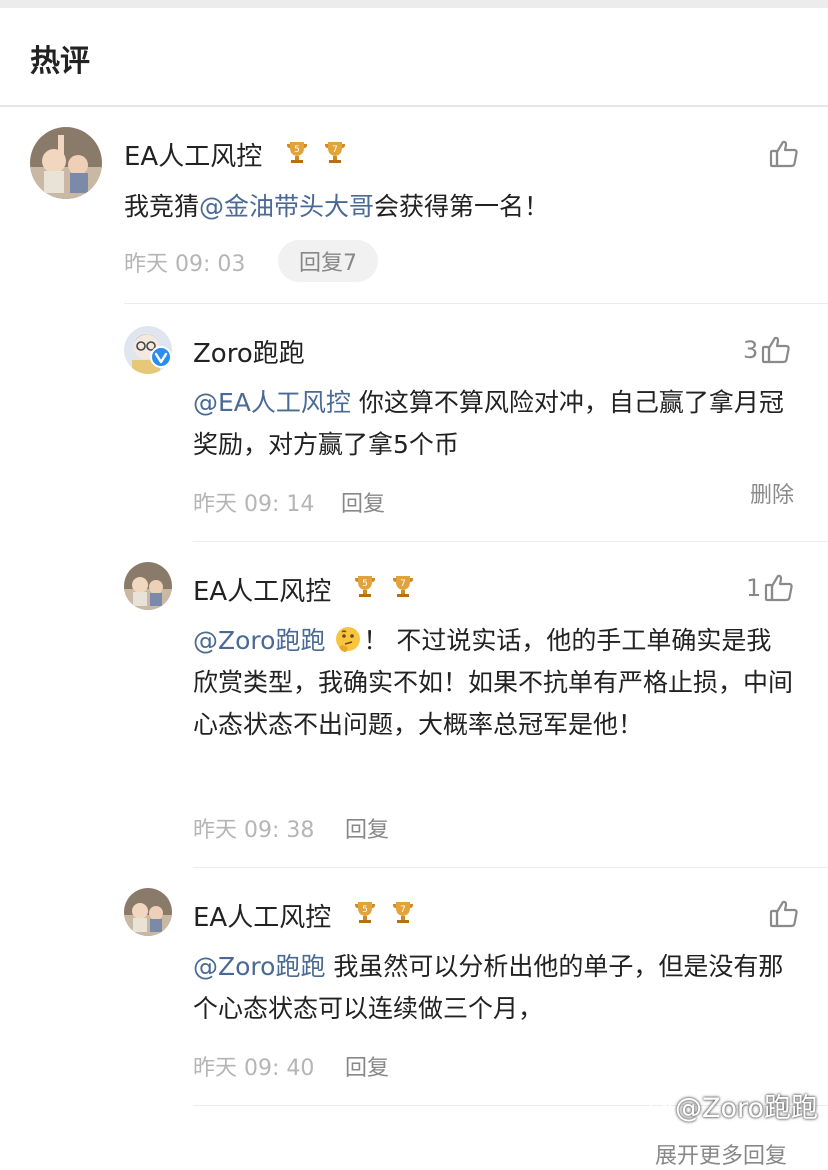 The height and width of the screenshot is (1170, 828). Describe the element at coordinates (254, 1068) in the screenshot. I see `timestamp: 昨天 09: 40` at that location.